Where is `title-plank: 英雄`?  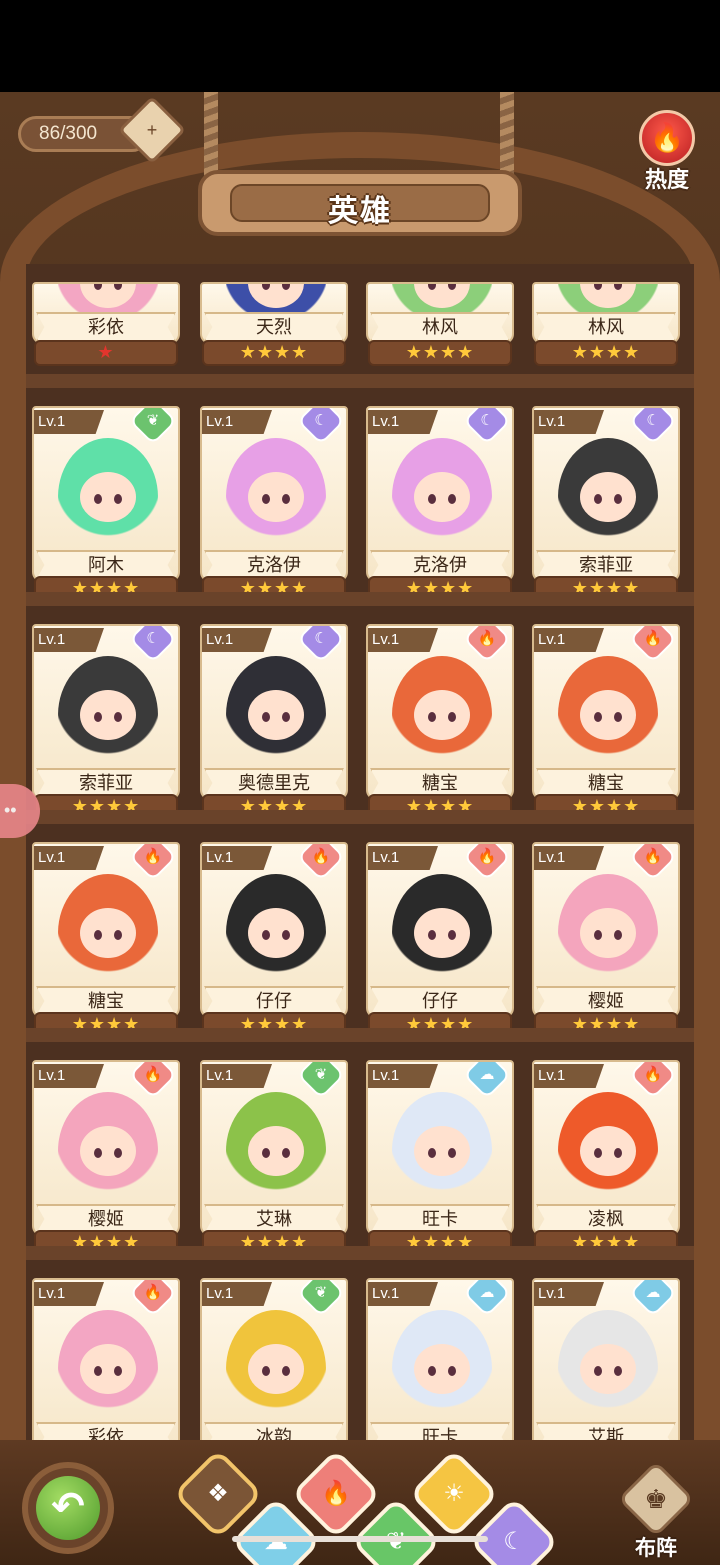
title-plank: 英雄 is located at coordinates (360, 203).